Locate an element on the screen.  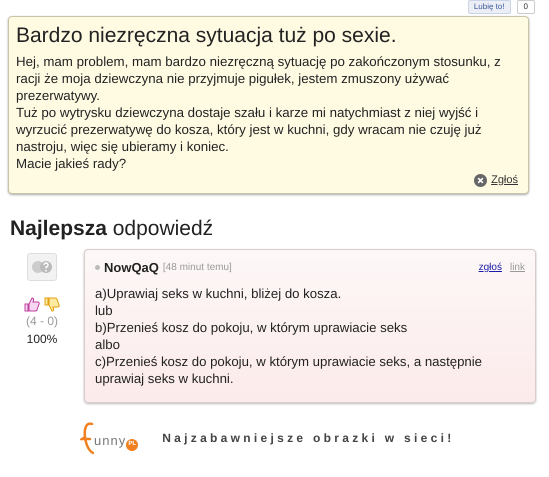
vote-percent: 100% is located at coordinates (42, 339).